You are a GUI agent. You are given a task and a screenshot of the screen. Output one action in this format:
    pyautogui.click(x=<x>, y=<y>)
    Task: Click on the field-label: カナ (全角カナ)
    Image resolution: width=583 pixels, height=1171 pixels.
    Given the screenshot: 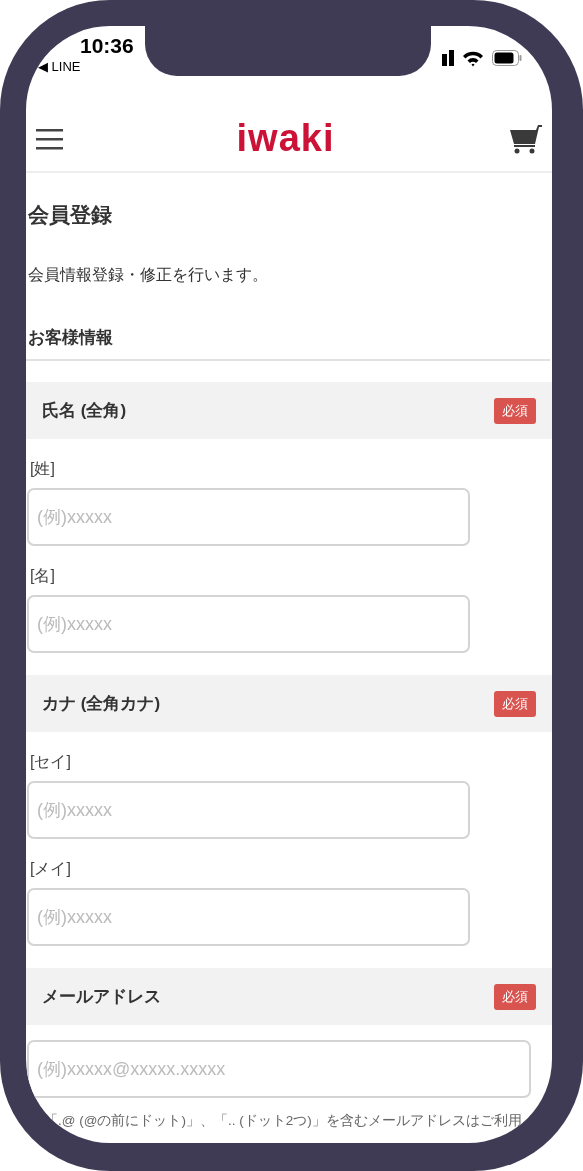 What is the action you would take?
    pyautogui.click(x=101, y=704)
    